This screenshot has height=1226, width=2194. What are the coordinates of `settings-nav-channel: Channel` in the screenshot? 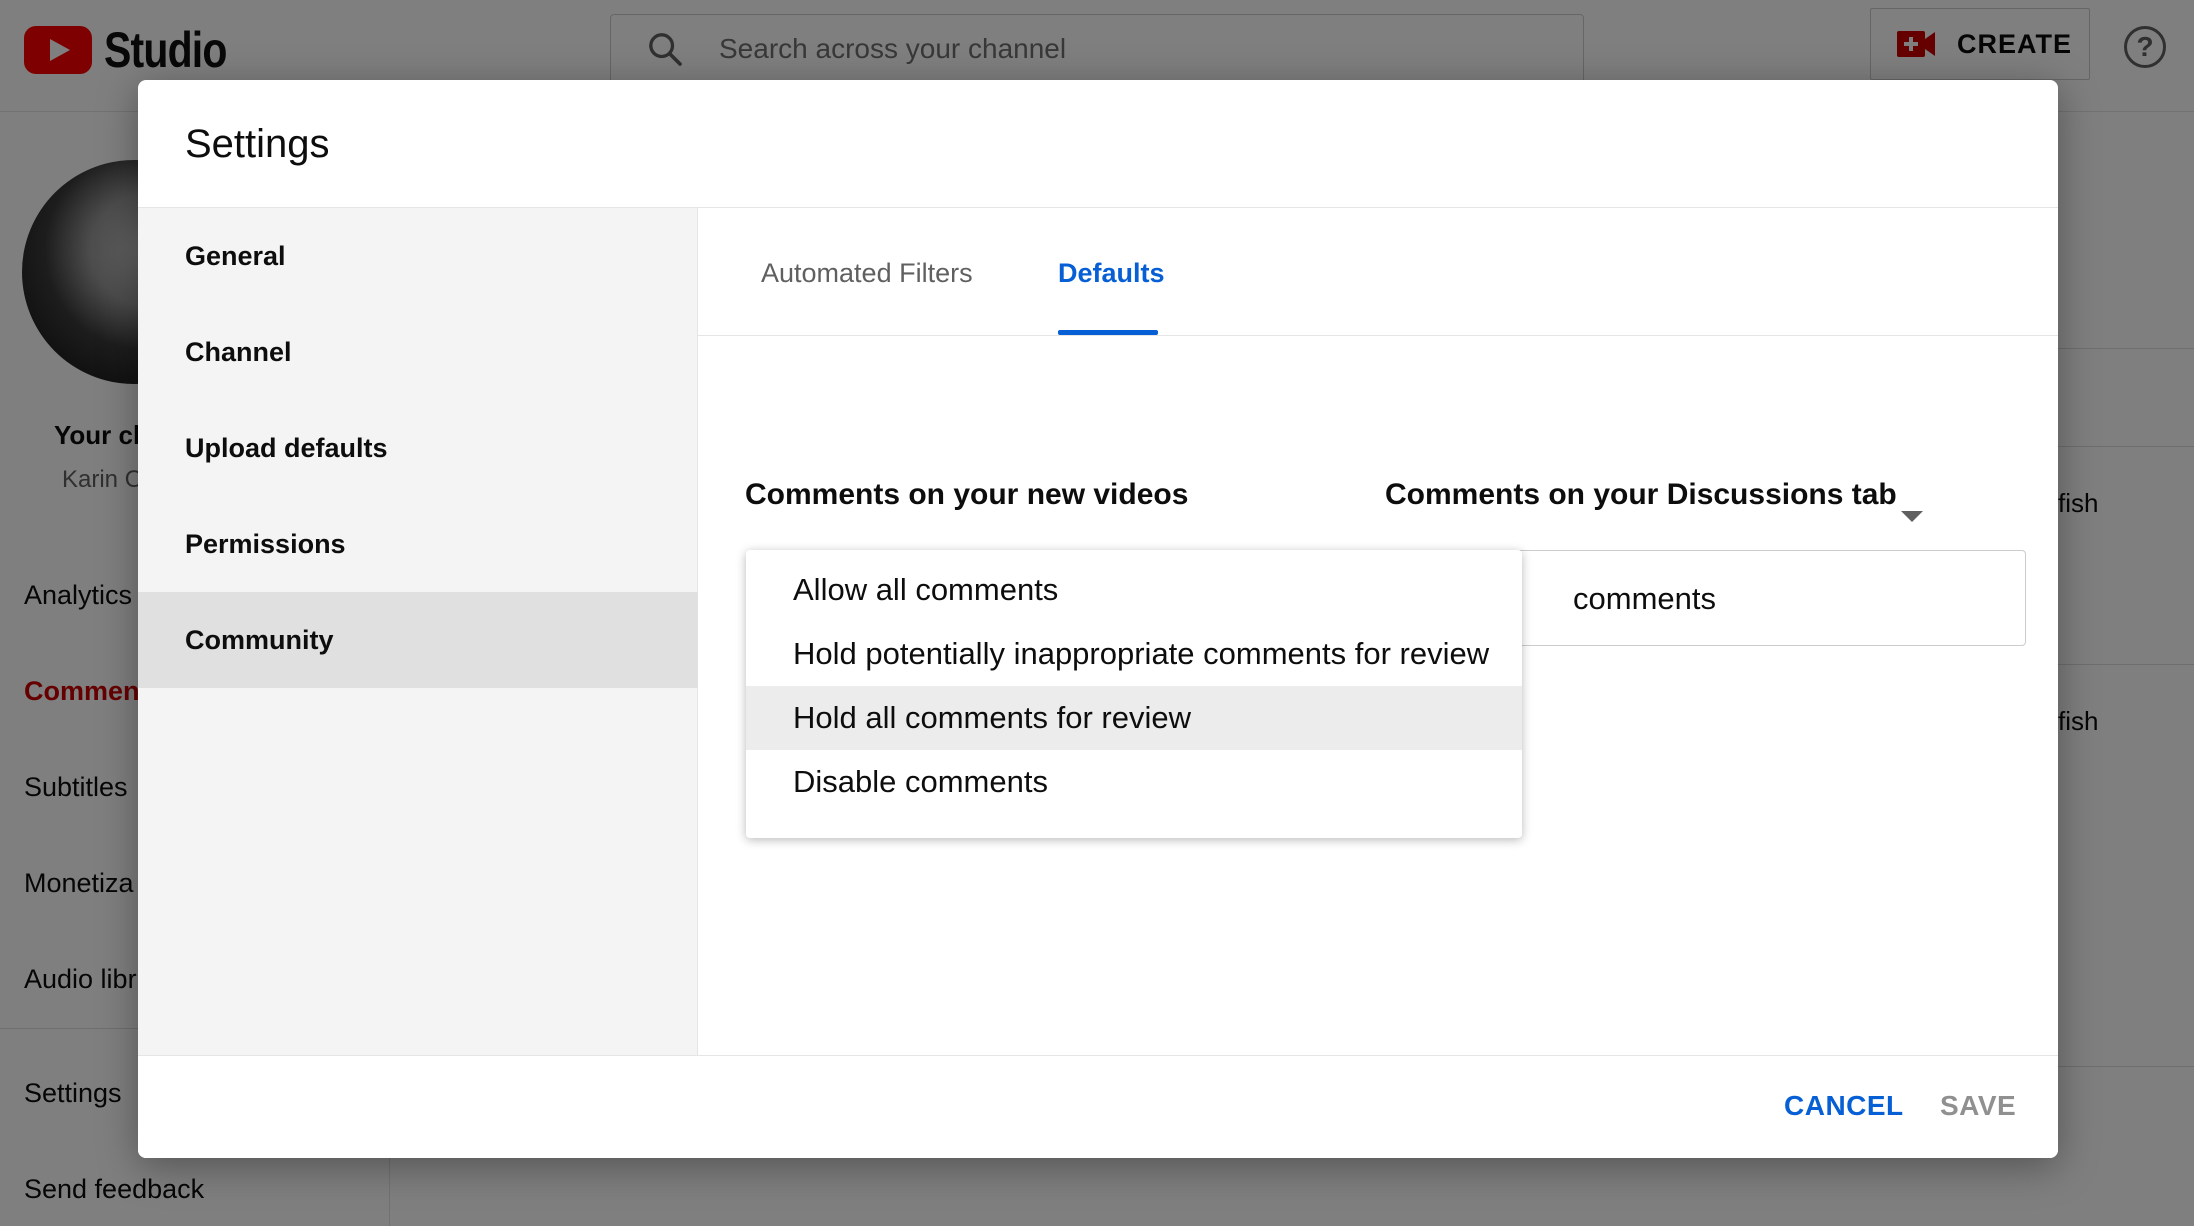 It's located at (418, 352).